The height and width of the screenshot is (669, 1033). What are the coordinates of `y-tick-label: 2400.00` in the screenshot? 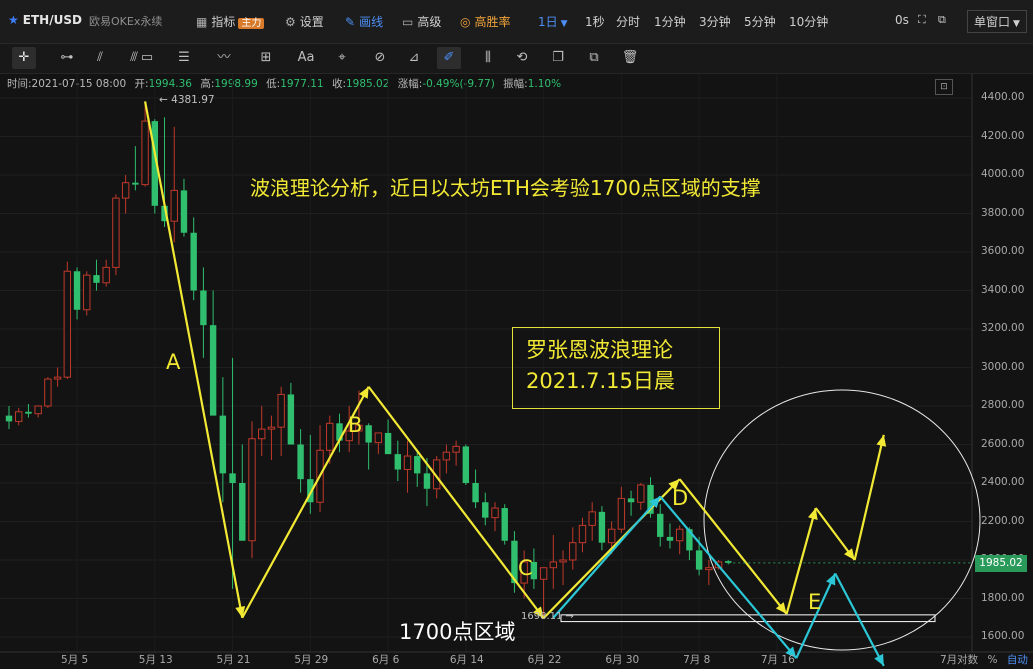 It's located at (1003, 482).